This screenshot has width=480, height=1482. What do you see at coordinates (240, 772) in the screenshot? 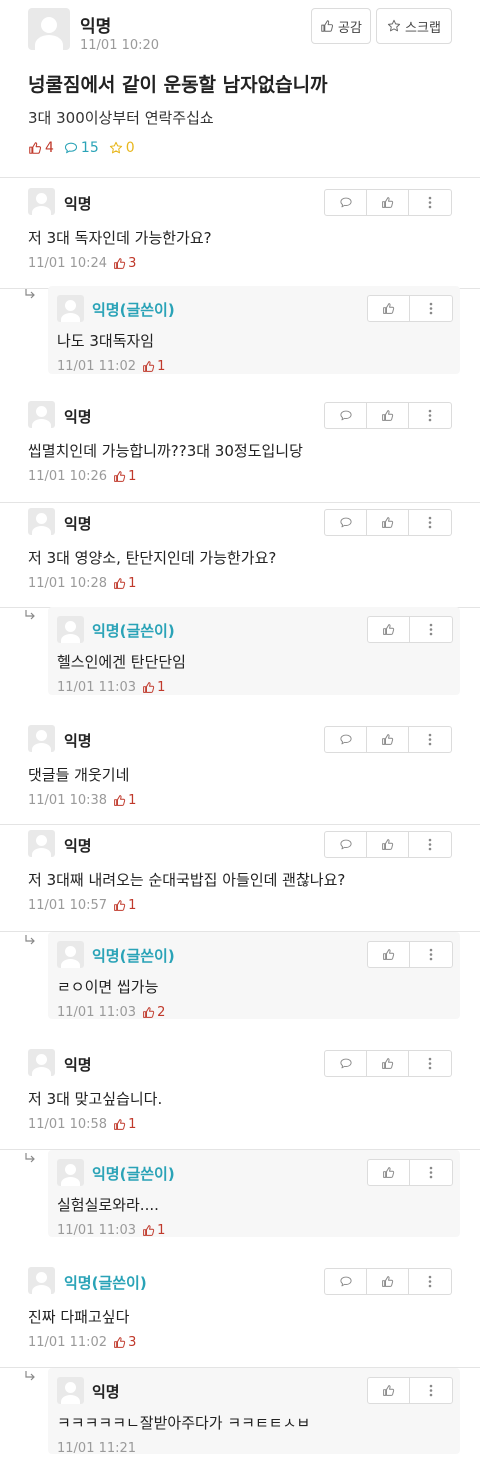
I see `comment: 익명 댓글들 개웃기네 11/01 10:38 1` at bounding box center [240, 772].